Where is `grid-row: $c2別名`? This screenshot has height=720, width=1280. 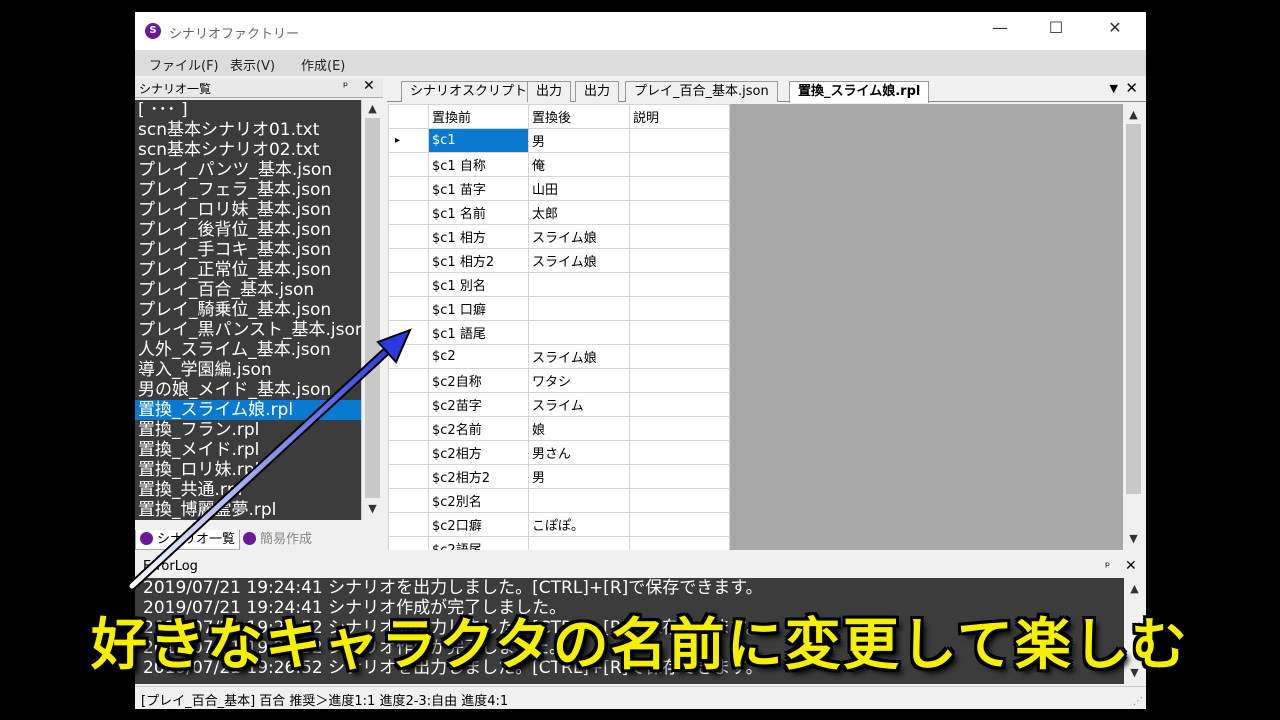 grid-row: $c2別名 is located at coordinates (559, 500).